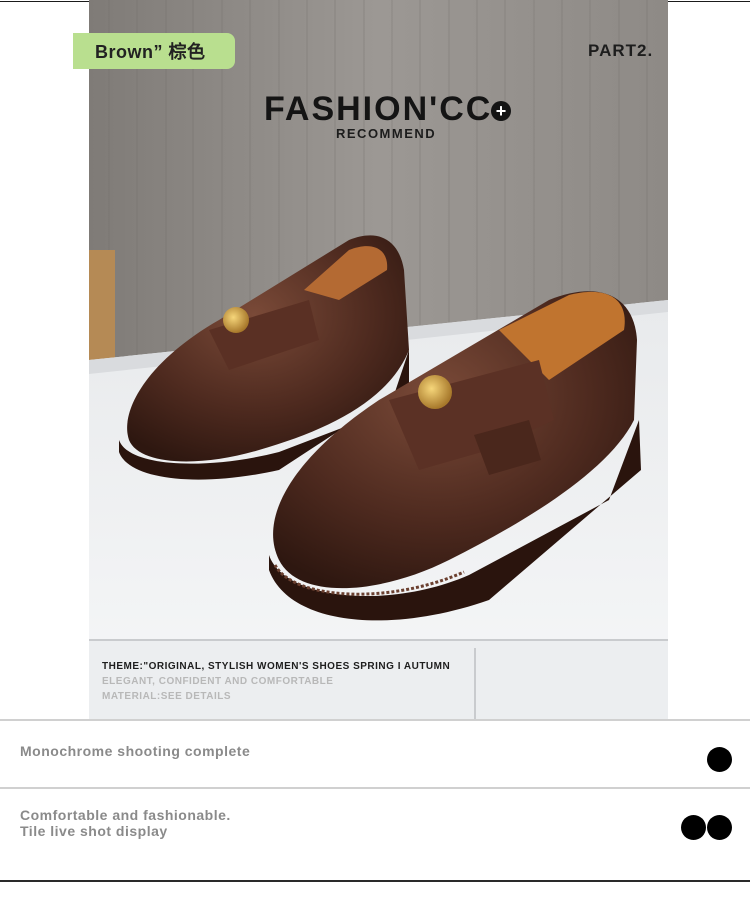 The width and height of the screenshot is (750, 904). What do you see at coordinates (719, 759) in the screenshot?
I see `single-dot-icon` at bounding box center [719, 759].